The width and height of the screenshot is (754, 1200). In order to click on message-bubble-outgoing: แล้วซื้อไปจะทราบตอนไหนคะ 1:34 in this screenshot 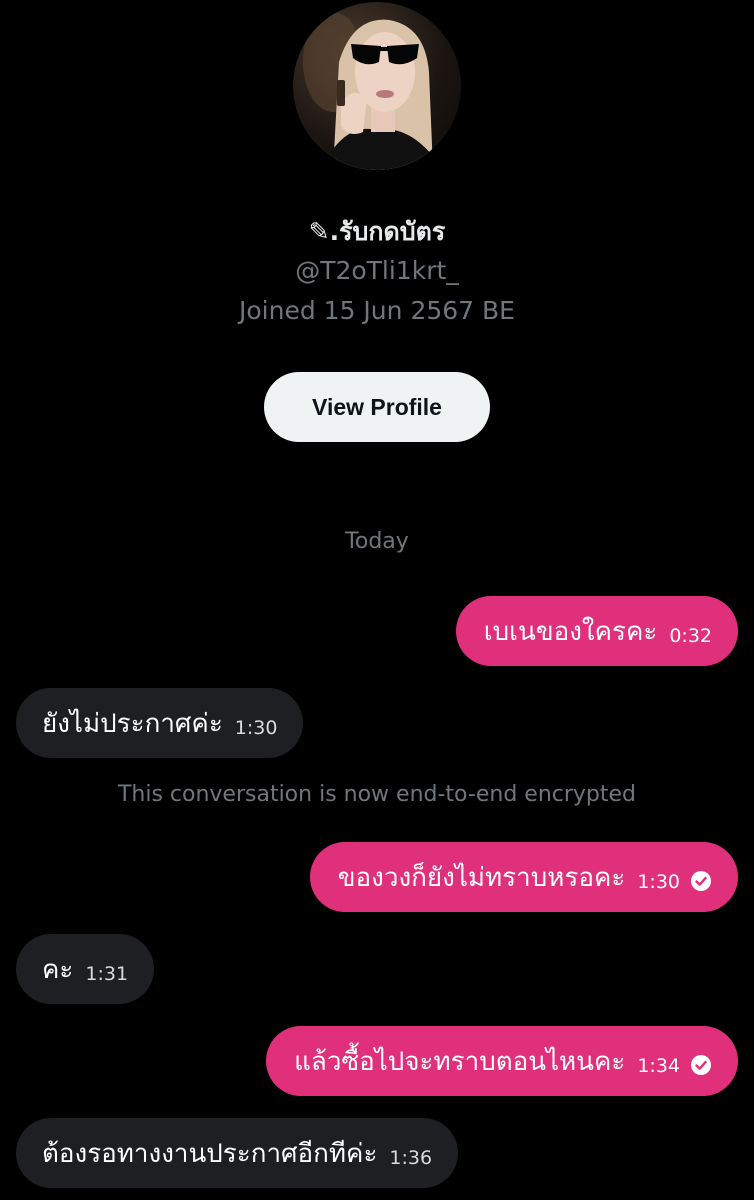, I will do `click(502, 1061)`.